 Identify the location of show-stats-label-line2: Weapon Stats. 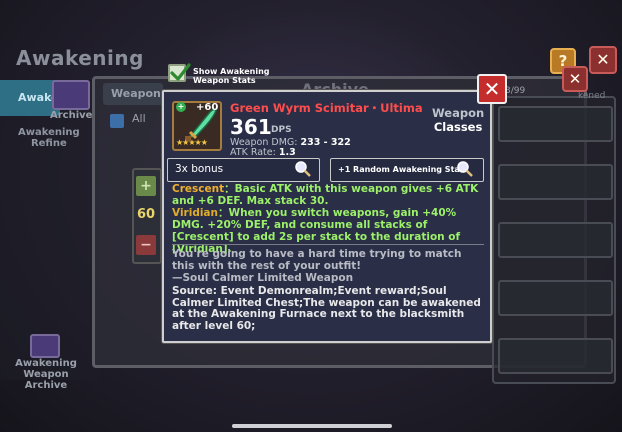
(224, 80).